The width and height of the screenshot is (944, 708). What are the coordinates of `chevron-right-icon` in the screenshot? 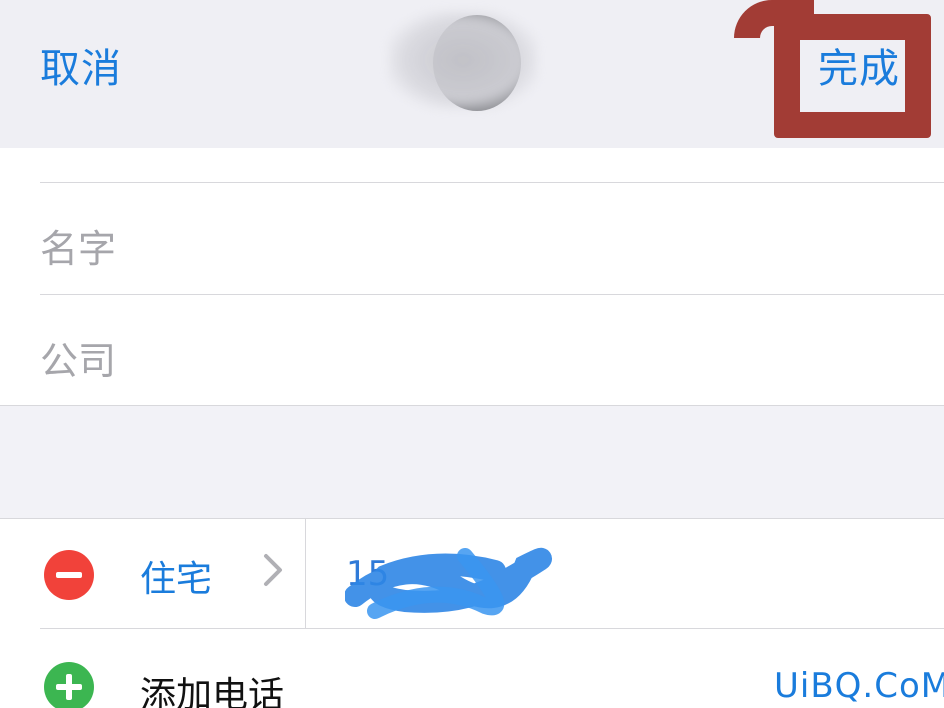 It's located at (273, 574).